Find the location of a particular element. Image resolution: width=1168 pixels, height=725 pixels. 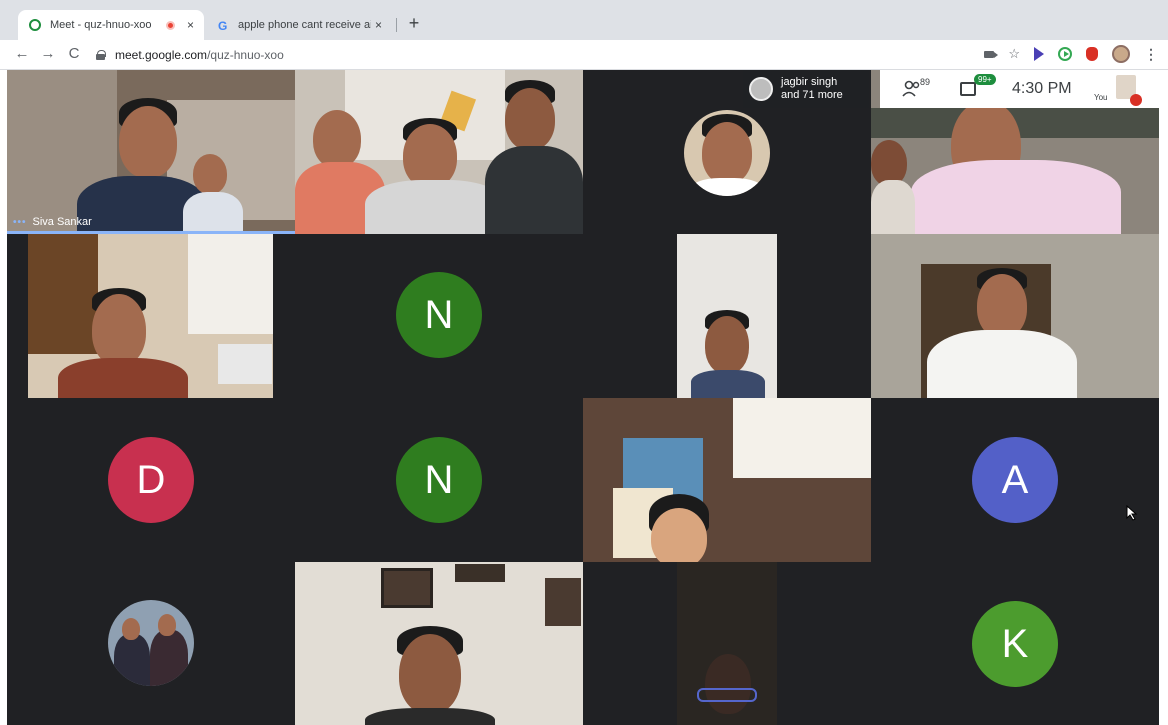

back-button: ← is located at coordinates (22, 53).